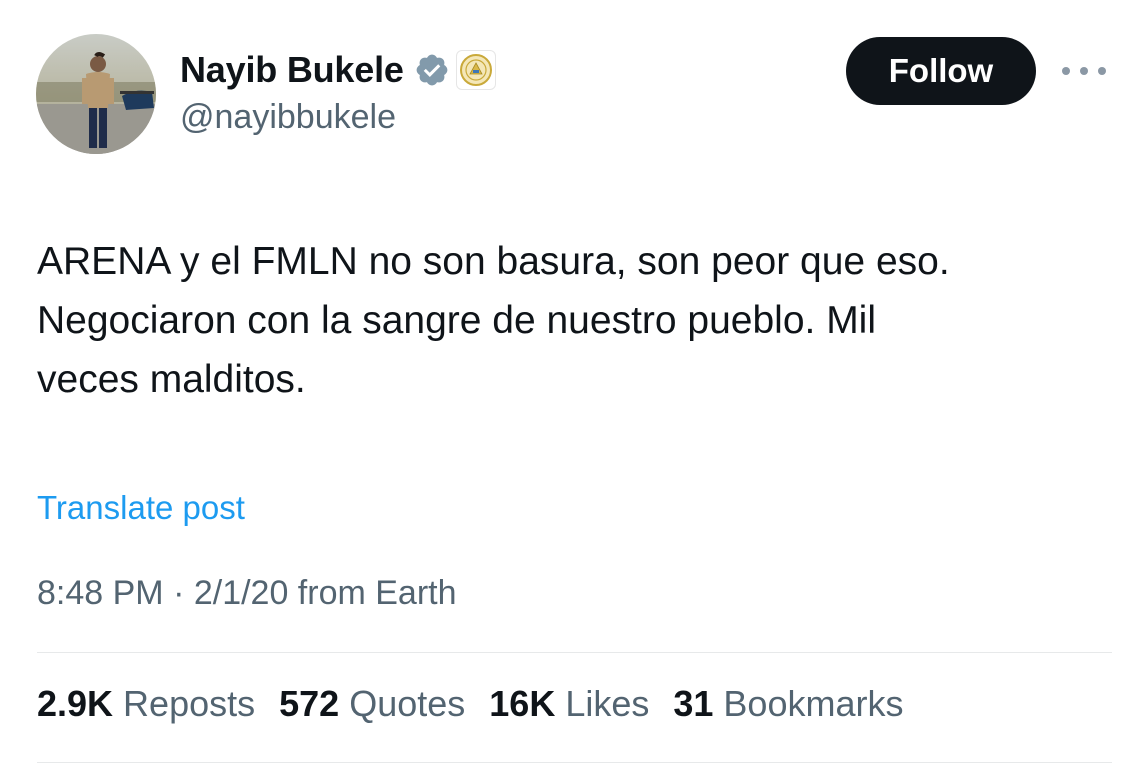 This screenshot has height=773, width=1125. Describe the element at coordinates (141, 508) in the screenshot. I see `translate-post-link: Translate post` at that location.